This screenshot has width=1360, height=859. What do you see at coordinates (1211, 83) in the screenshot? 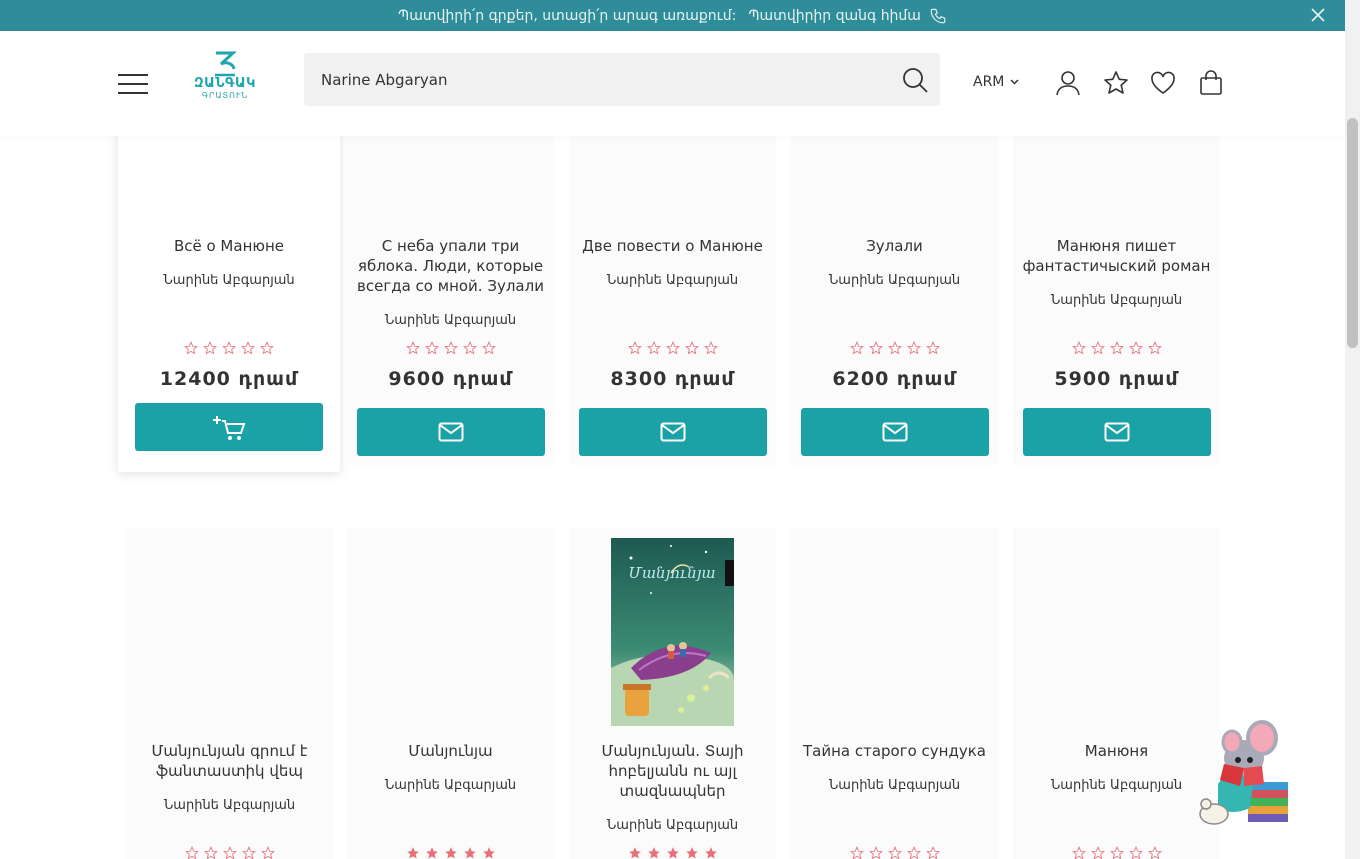
I see `shopping-bag-icon` at bounding box center [1211, 83].